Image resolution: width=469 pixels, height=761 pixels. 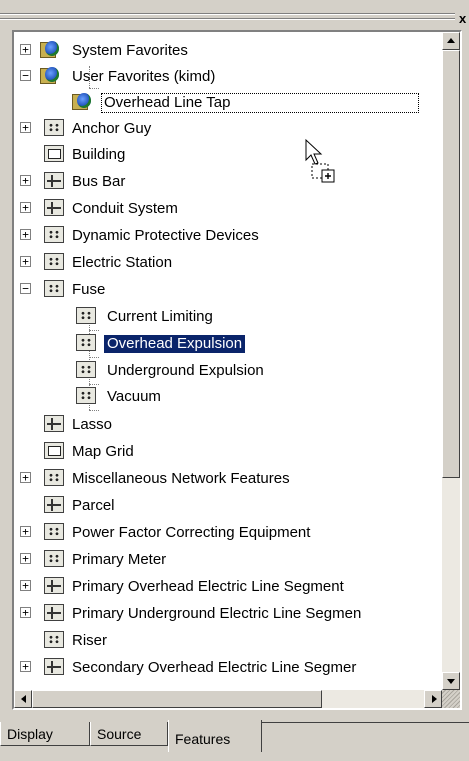 I want to click on tree-item: + Miscellaneous Network Features, so click(x=228, y=479).